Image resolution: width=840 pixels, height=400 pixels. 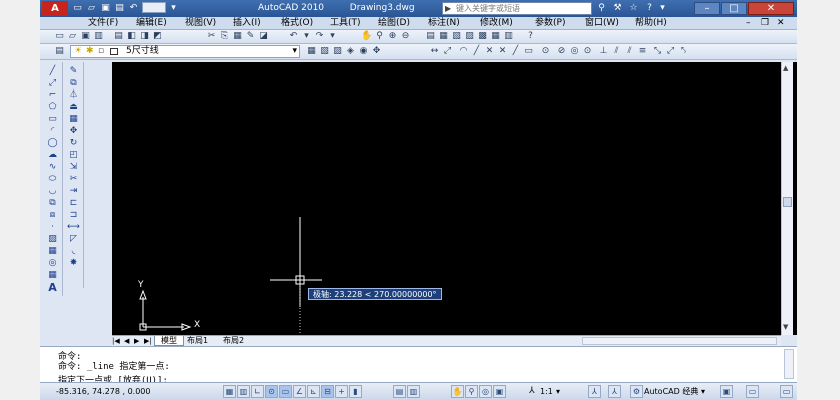 What do you see at coordinates (662, 8) in the screenshot?
I see `help-chevron-icon: ▾` at bounding box center [662, 8].